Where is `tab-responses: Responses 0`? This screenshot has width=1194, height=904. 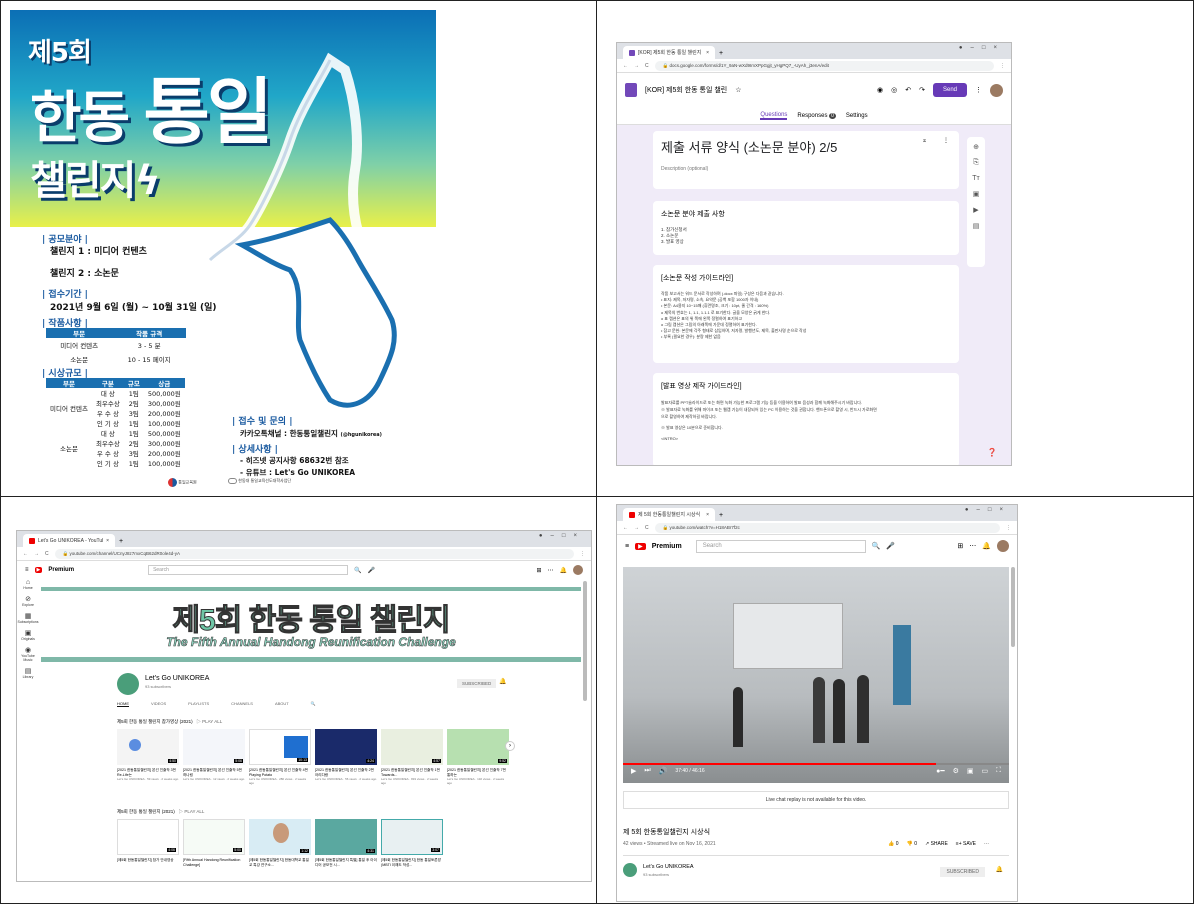
tab-responses: Responses 0 is located at coordinates (816, 115).